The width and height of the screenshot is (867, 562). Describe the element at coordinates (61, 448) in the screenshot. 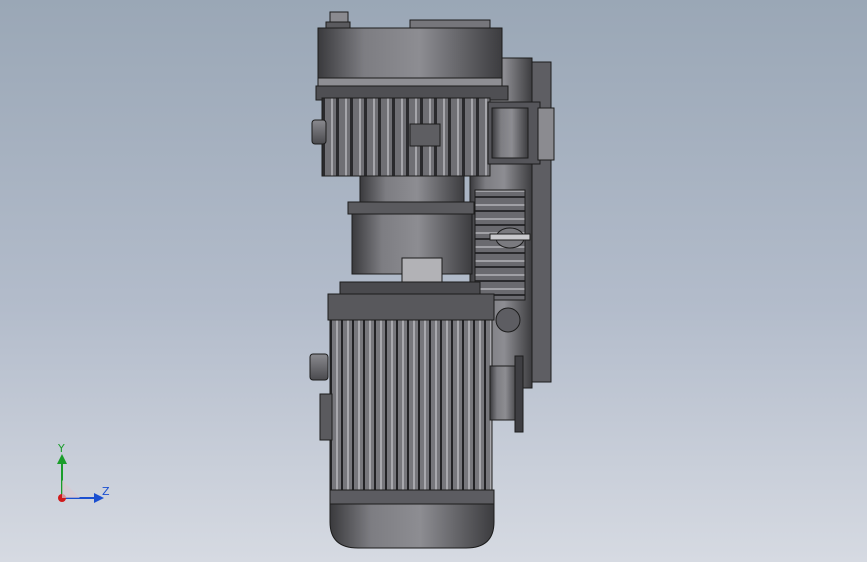

I see `y-axis-label: Y` at that location.